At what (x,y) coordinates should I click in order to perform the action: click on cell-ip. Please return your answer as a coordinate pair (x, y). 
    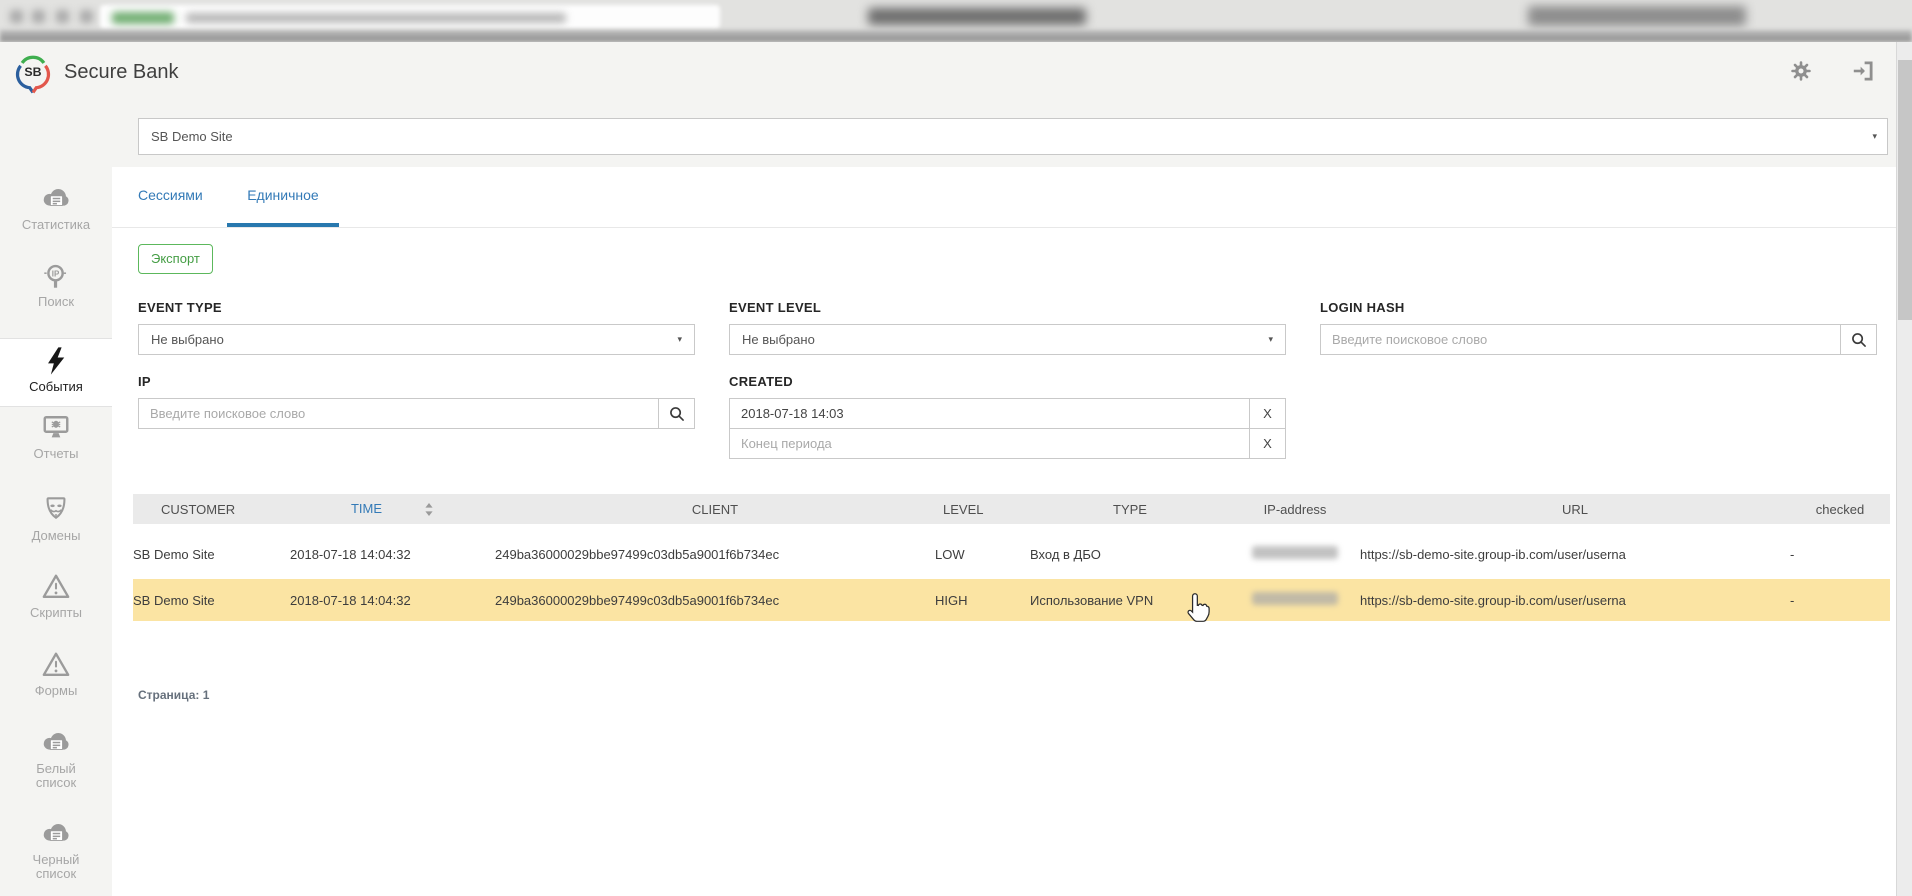
    Looking at the image, I should click on (1295, 553).